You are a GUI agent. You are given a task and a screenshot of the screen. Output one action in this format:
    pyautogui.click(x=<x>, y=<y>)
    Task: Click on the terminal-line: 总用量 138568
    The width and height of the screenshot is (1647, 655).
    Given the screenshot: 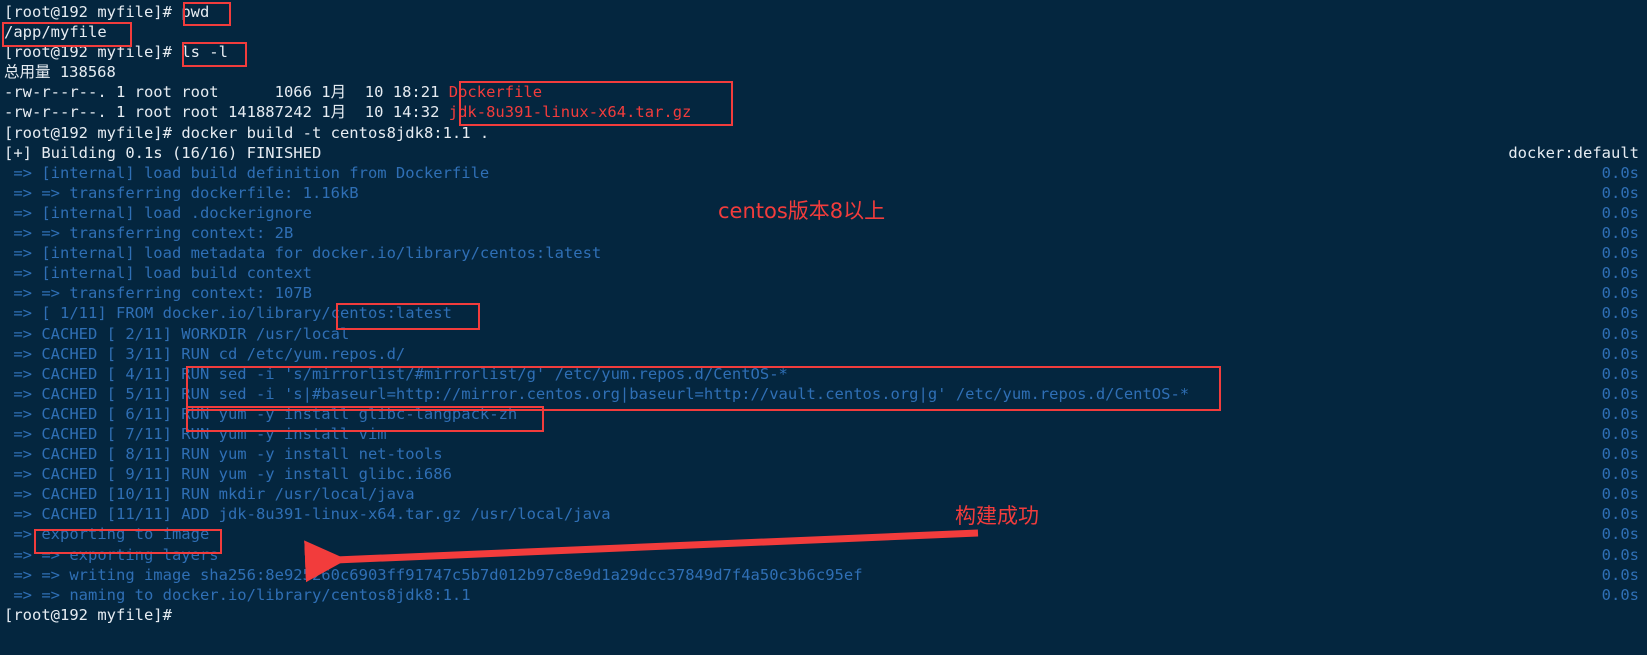 What is the action you would take?
    pyautogui.click(x=823, y=72)
    